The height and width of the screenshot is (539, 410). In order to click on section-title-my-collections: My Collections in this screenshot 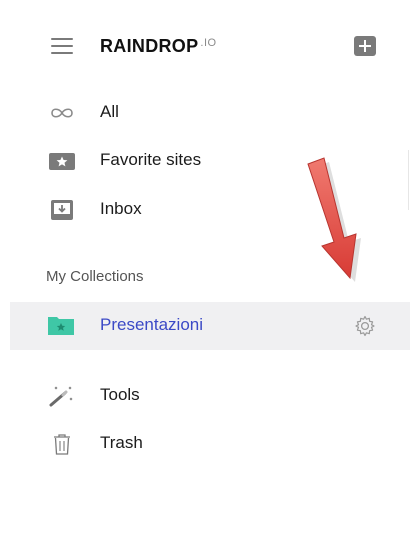, I will do `click(95, 276)`.